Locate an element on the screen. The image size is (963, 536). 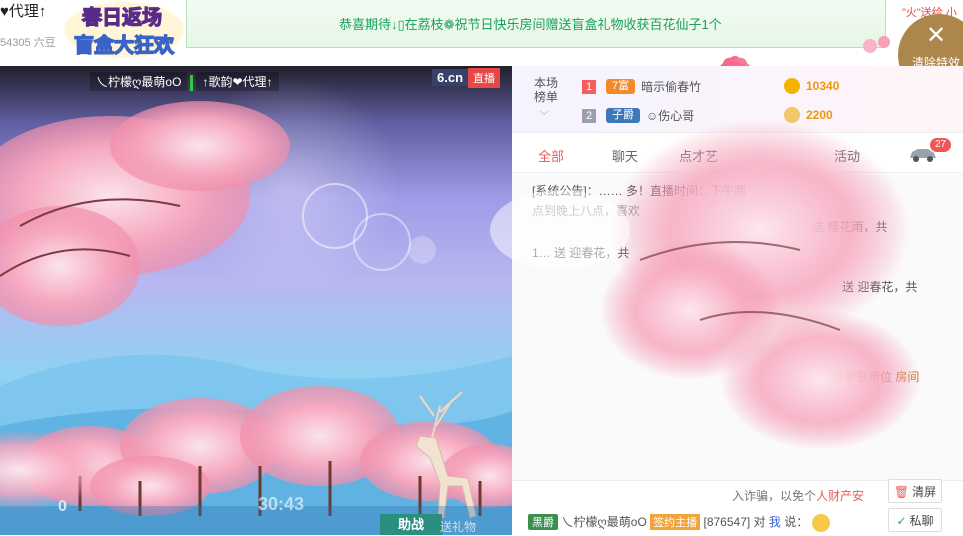
anchor-name-tag: 乀柠檬ღ最萌oO is located at coordinates (139, 81).